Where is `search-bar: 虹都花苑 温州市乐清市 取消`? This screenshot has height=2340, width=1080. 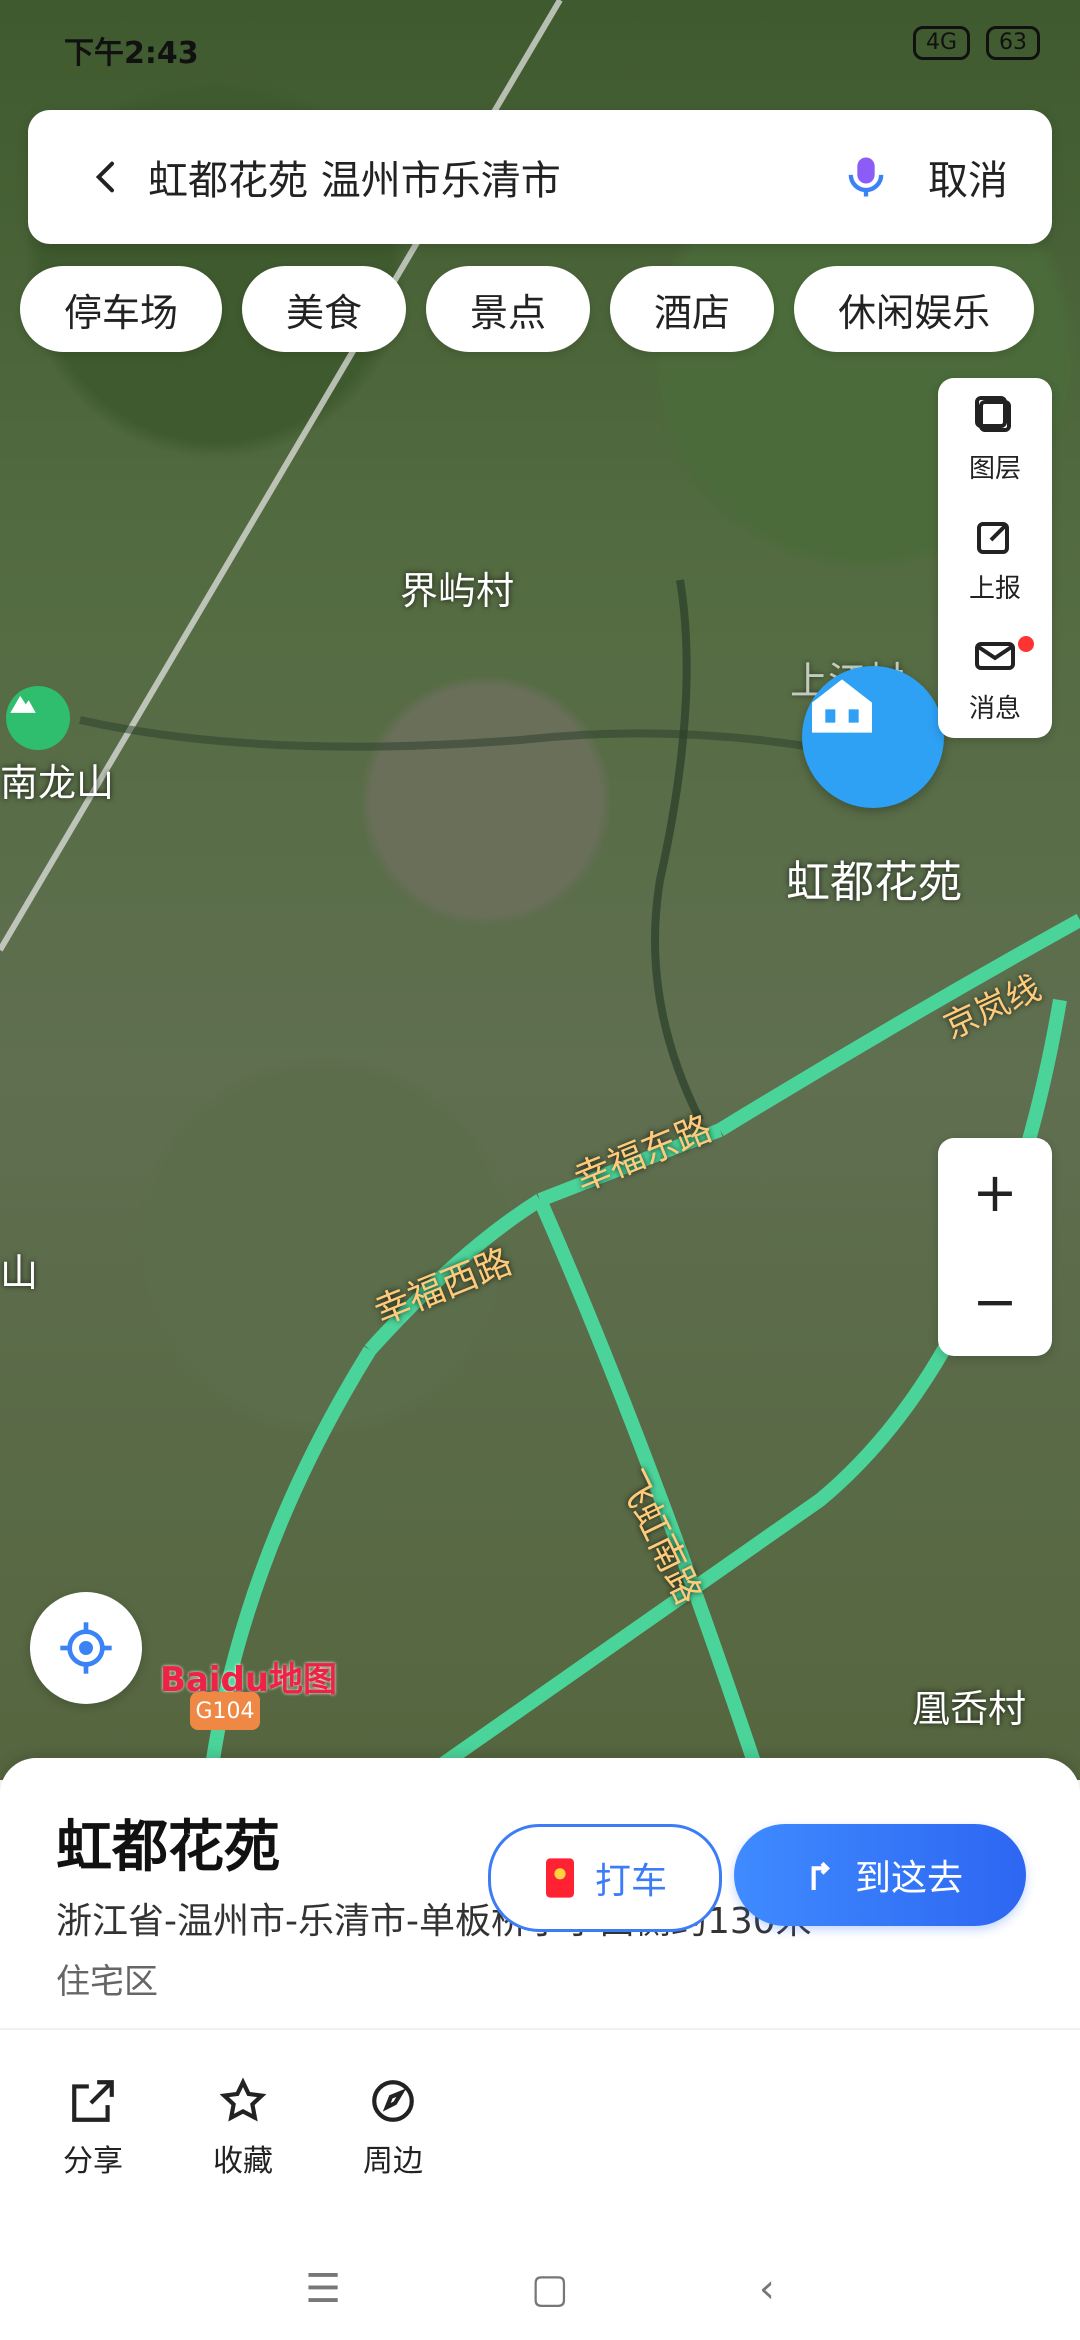 search-bar: 虹都花苑 温州市乐清市 取消 is located at coordinates (540, 177).